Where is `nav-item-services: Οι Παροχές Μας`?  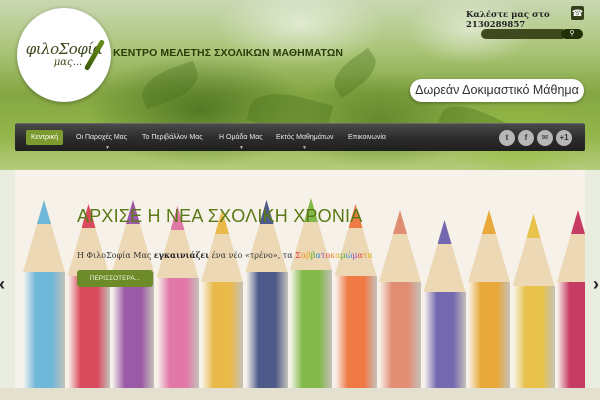 nav-item-services: Οι Παροχές Μας is located at coordinates (101, 137).